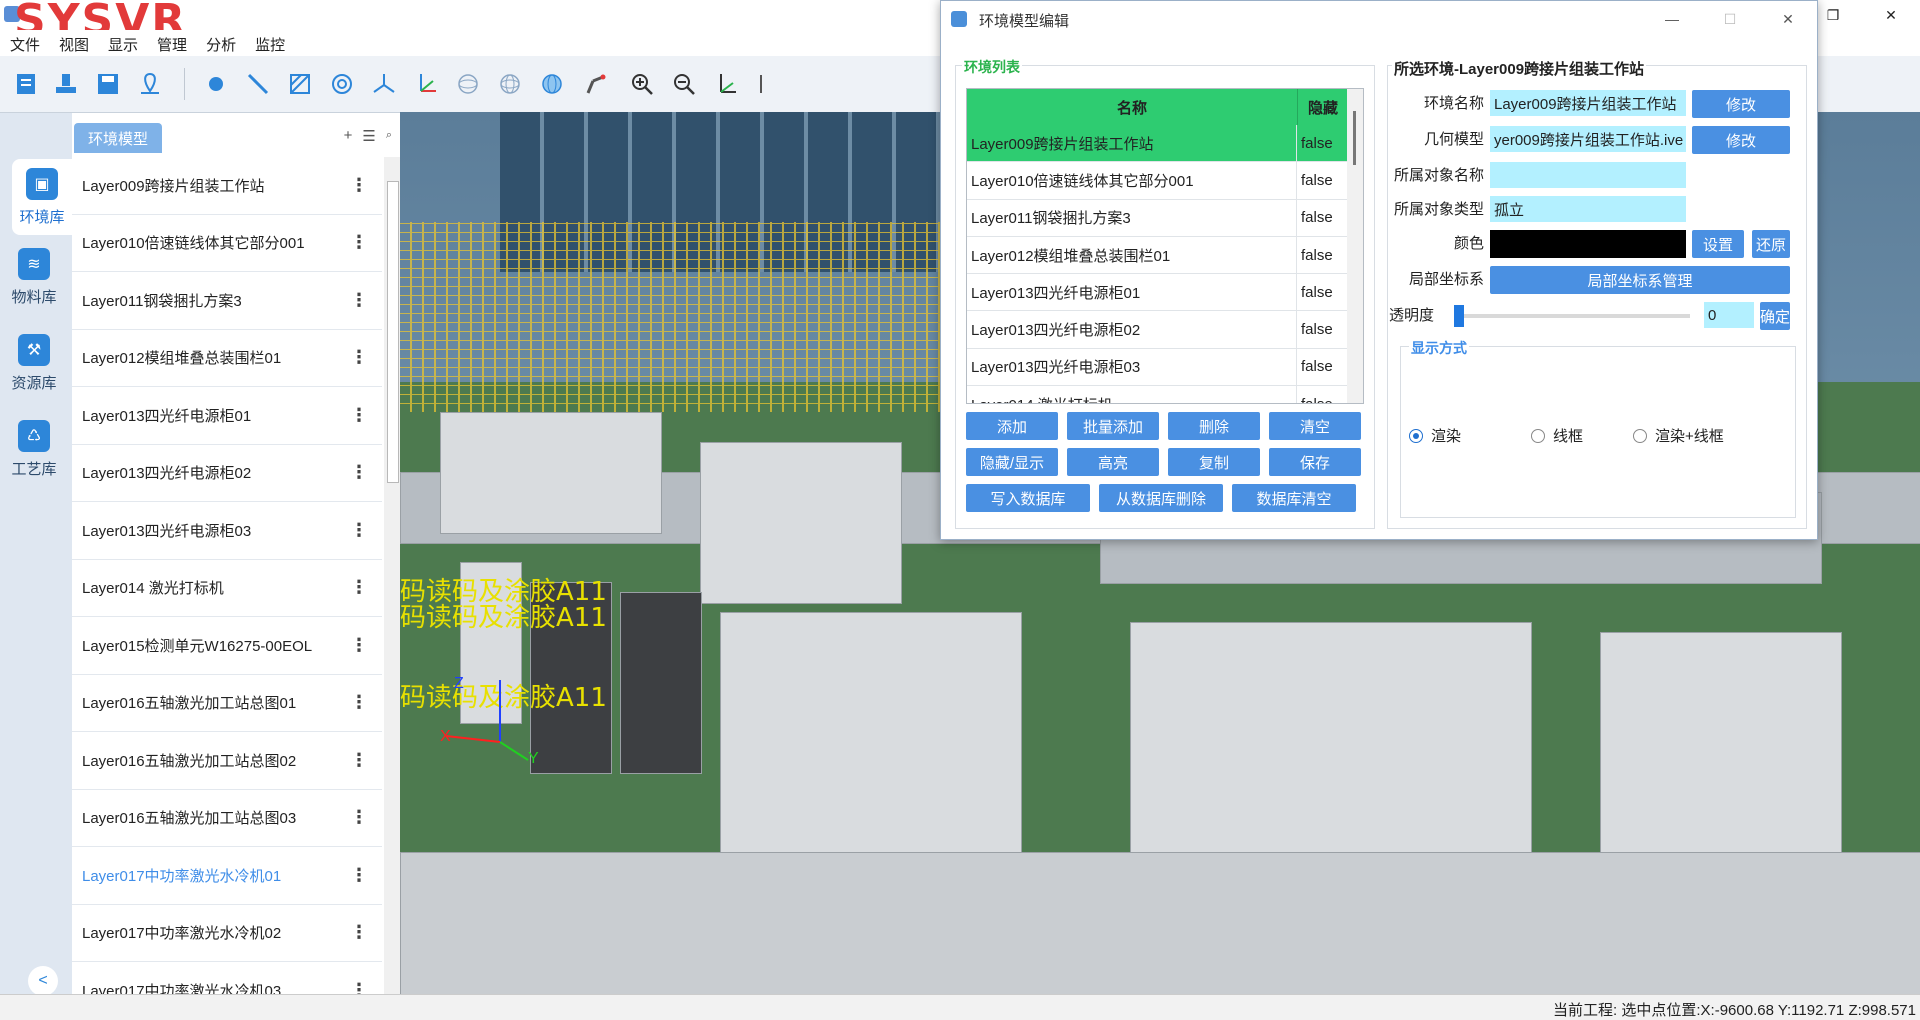 The height and width of the screenshot is (1020, 1920). What do you see at coordinates (66, 84) in the screenshot?
I see `import-icon` at bounding box center [66, 84].